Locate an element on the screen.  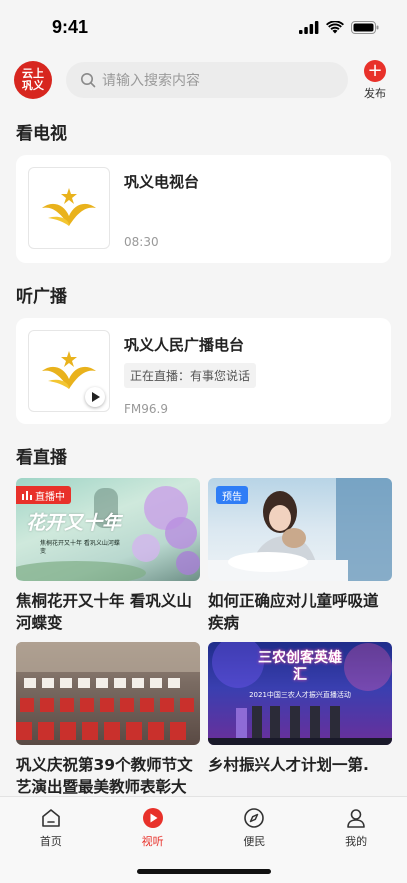
live-thumbnail: 预告 is located at coordinates (300, 529).